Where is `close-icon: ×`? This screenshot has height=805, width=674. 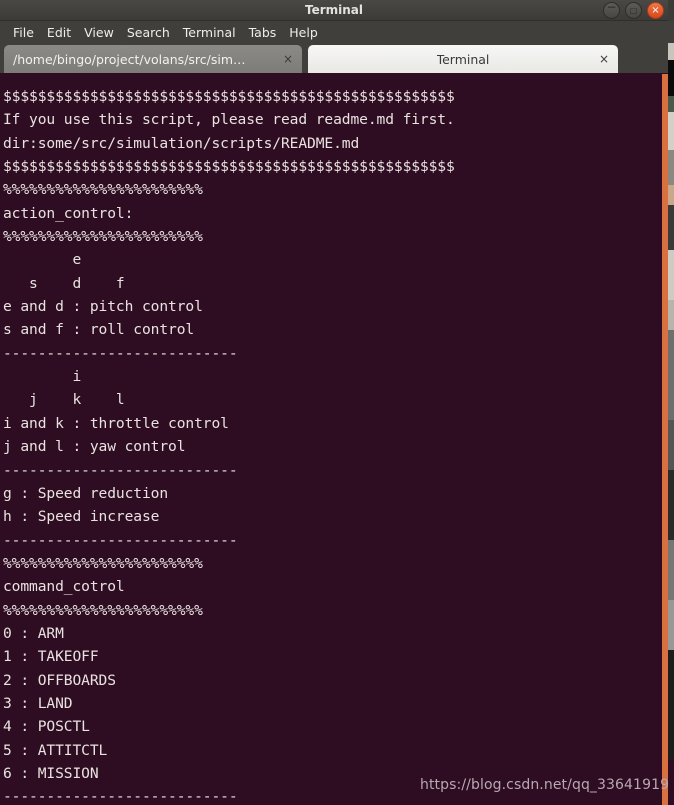 close-icon: × is located at coordinates (655, 10).